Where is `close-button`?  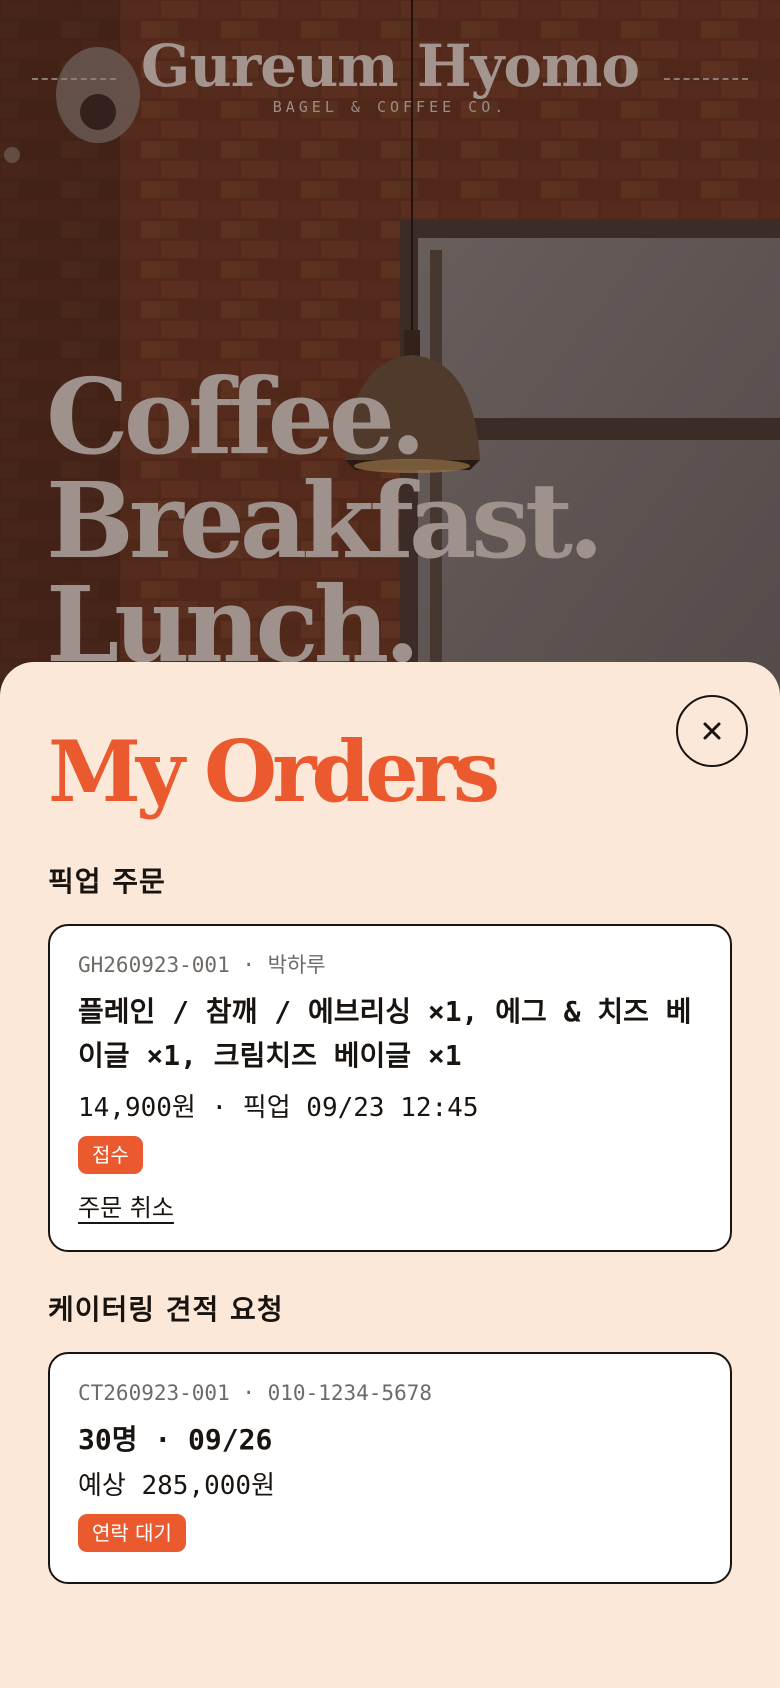
close-button is located at coordinates (712, 731).